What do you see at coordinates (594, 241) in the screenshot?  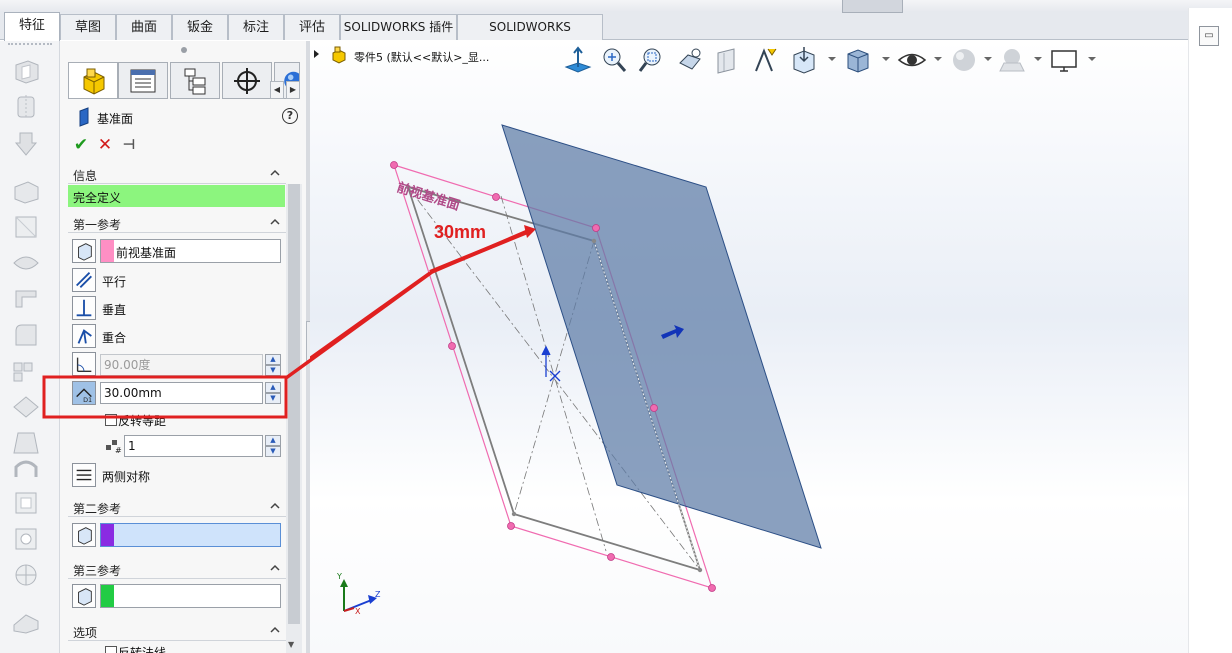 I see `corner-point` at bounding box center [594, 241].